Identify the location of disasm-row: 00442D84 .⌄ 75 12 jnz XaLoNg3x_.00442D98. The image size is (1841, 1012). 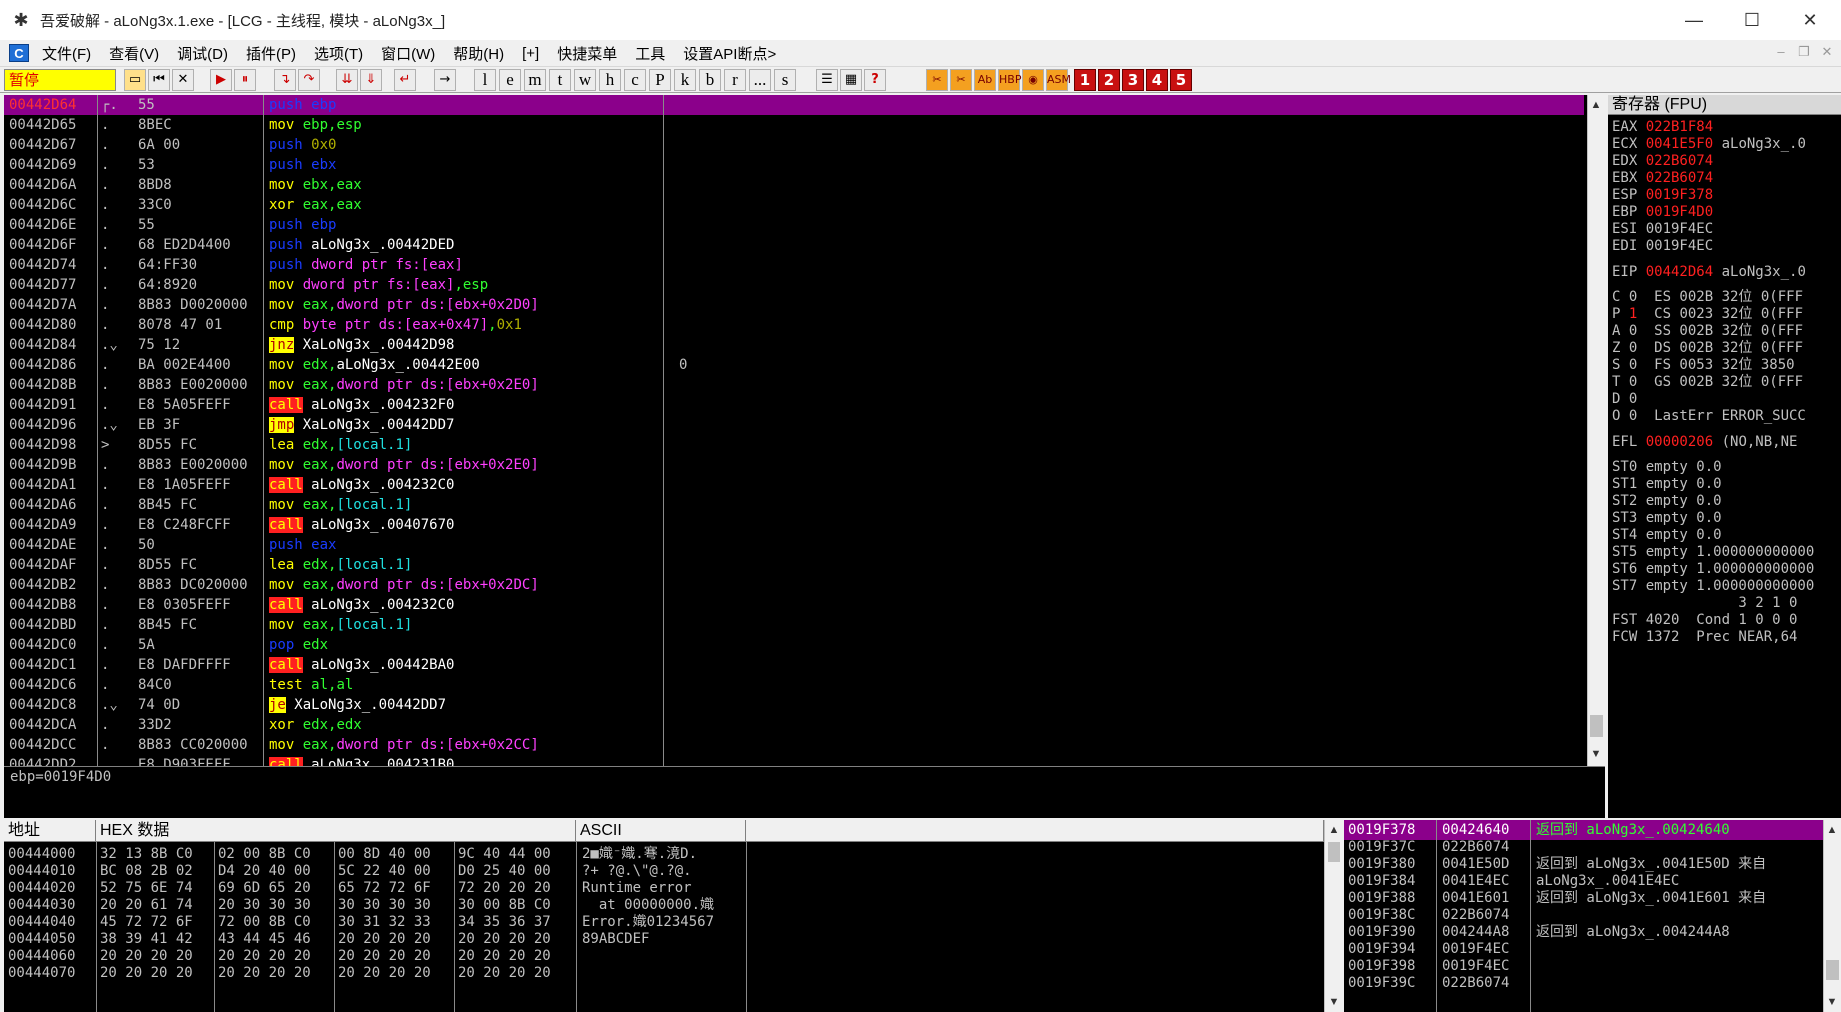
(794, 345).